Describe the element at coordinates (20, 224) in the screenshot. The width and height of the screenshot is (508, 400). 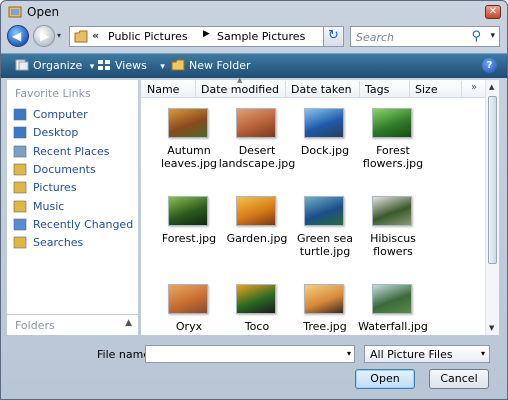
I see `recently-changed-icon` at that location.